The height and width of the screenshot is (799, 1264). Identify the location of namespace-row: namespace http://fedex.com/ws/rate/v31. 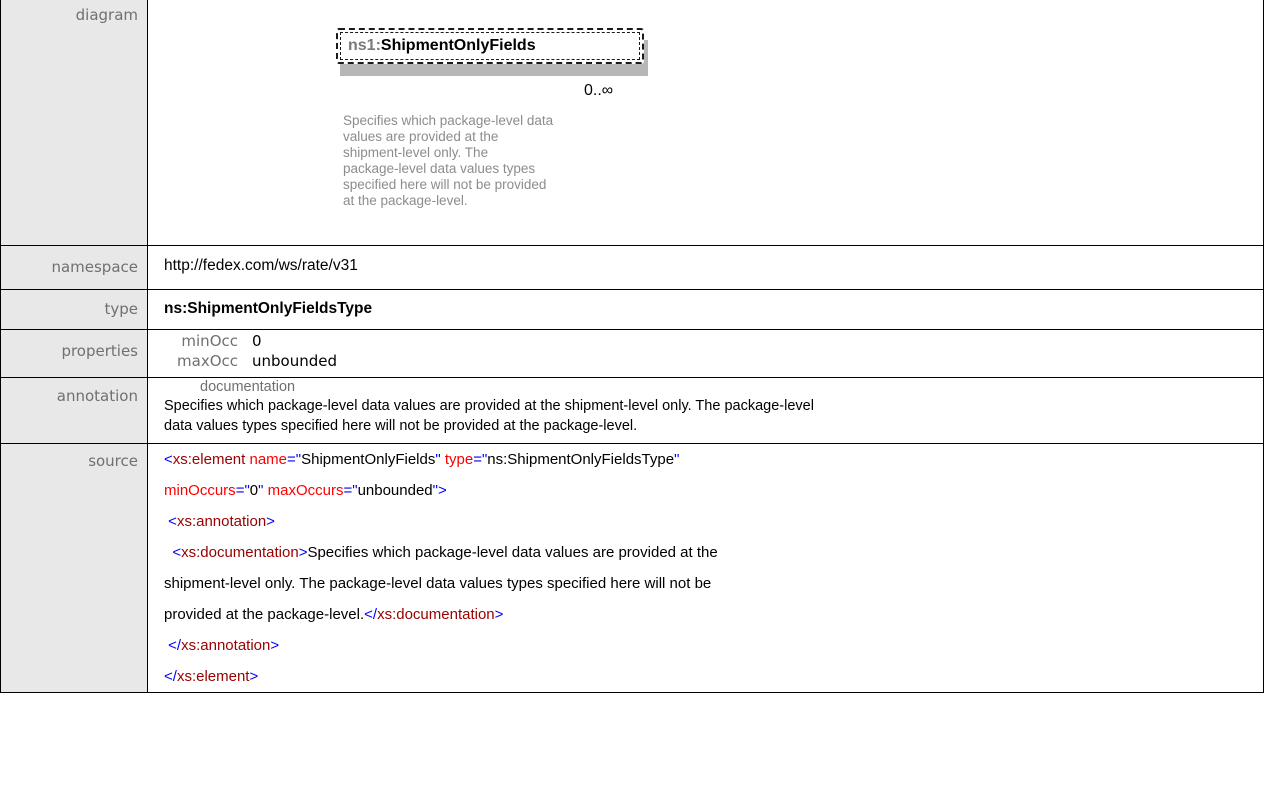
(632, 267).